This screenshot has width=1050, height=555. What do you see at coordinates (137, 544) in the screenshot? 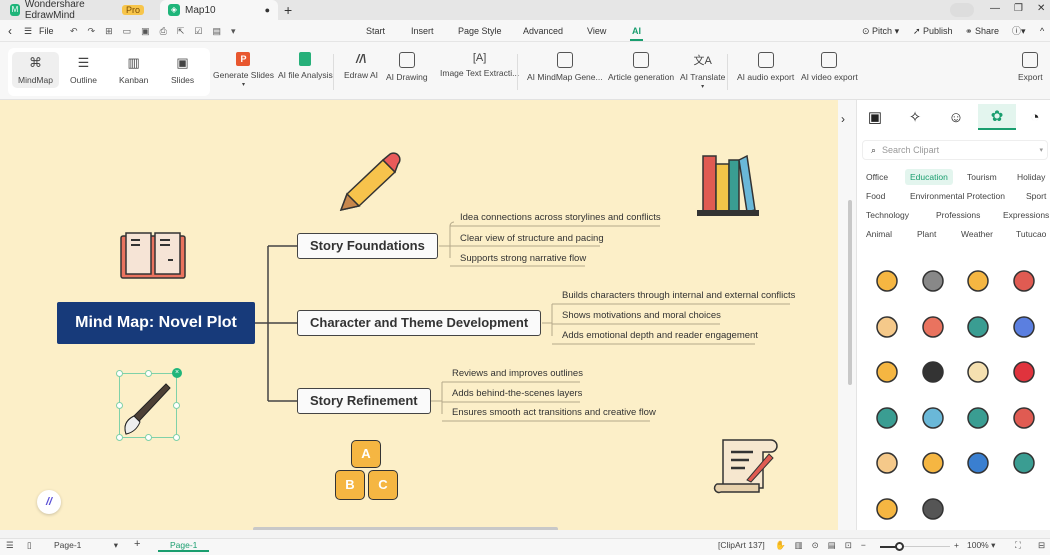
I see `add-page-button: +` at bounding box center [137, 544].